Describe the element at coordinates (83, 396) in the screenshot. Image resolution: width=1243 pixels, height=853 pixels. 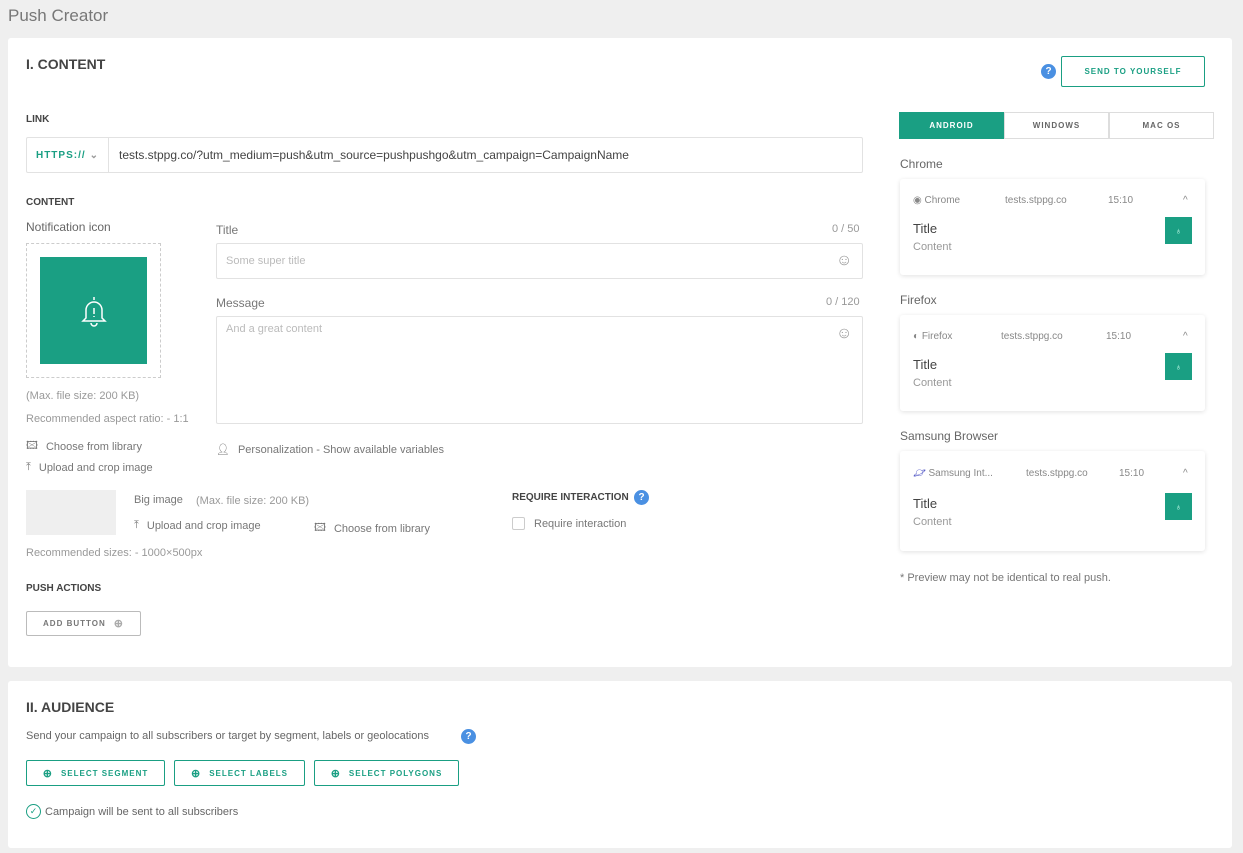
I see `max-file-size: (Max. file size: 200 KB)` at that location.